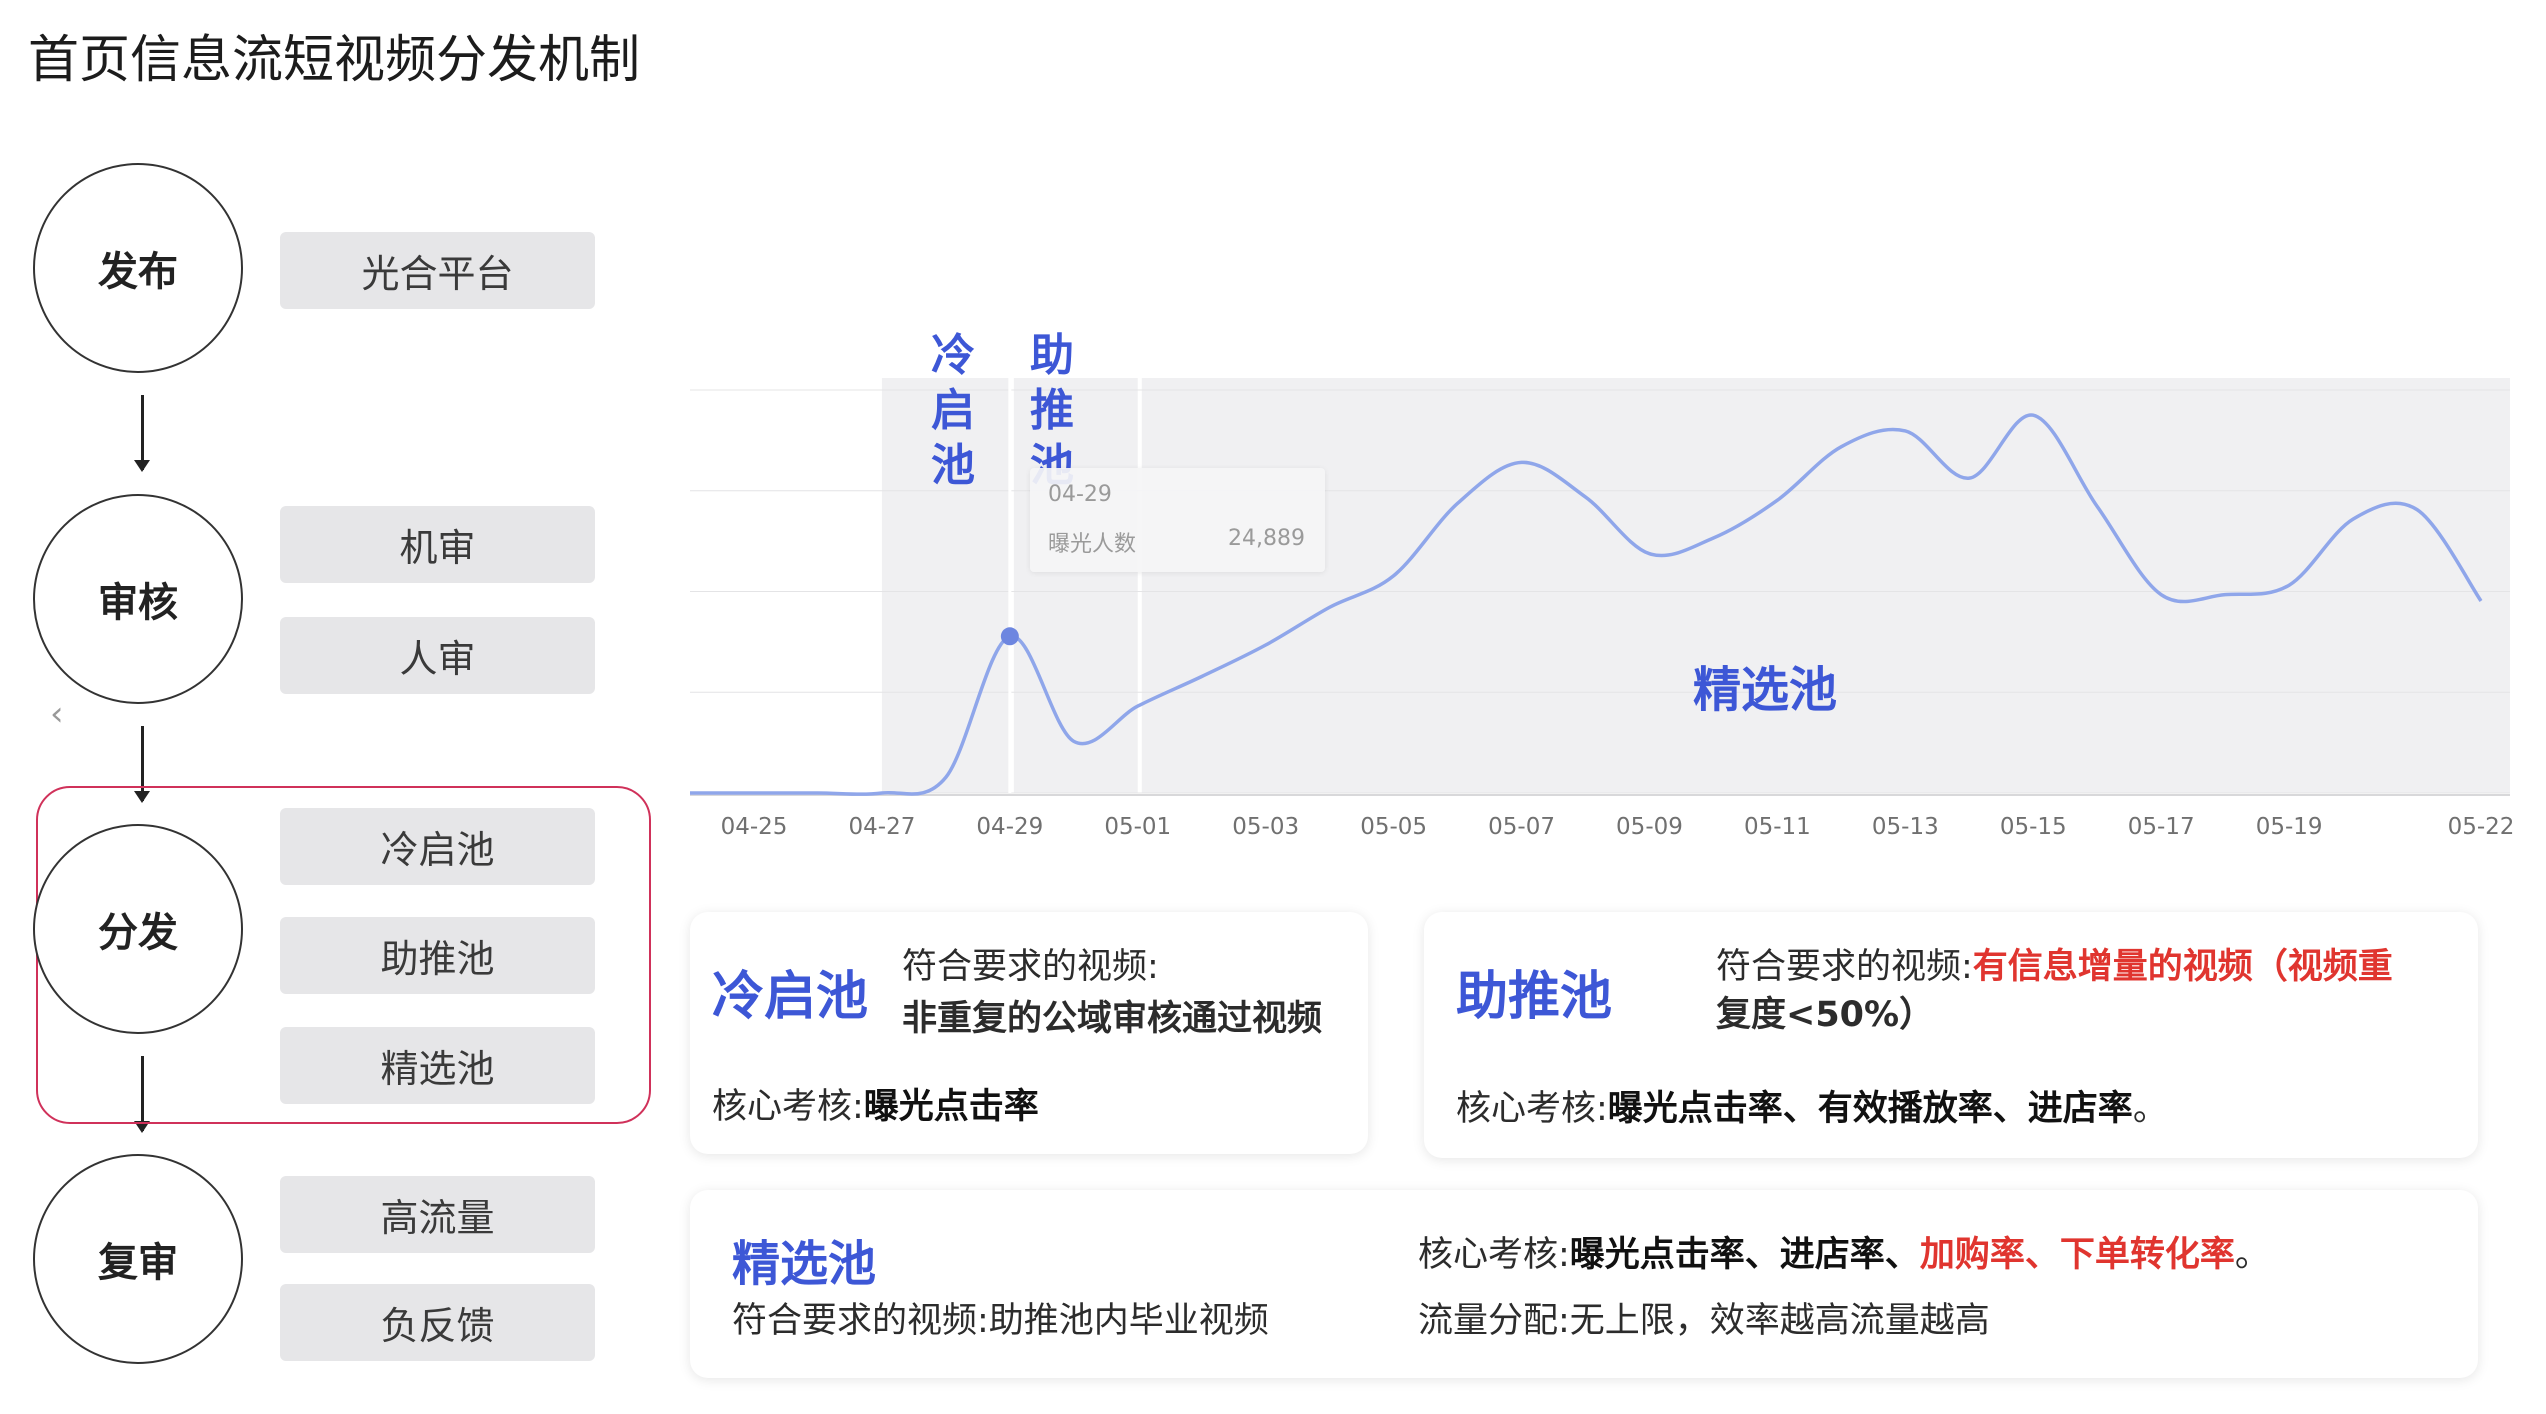 The width and height of the screenshot is (2546, 1414). I want to click on x-tick-label: 05-11, so click(1777, 827).